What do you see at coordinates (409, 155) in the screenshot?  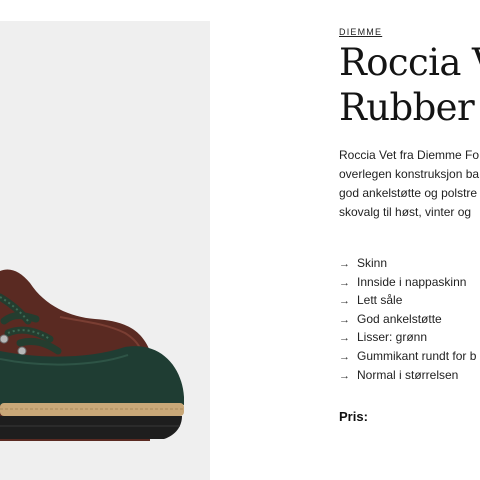 I see `description-line: Roccia Vet fra Diemme Fo` at bounding box center [409, 155].